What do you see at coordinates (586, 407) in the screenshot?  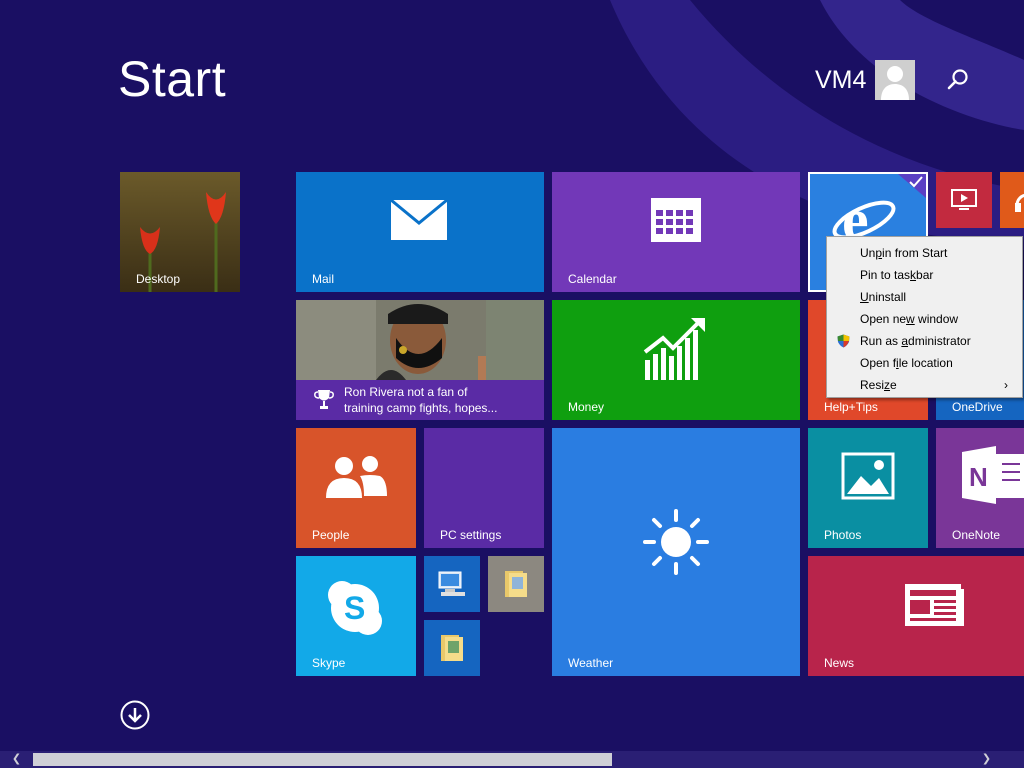 I see `tile-label: Money` at bounding box center [586, 407].